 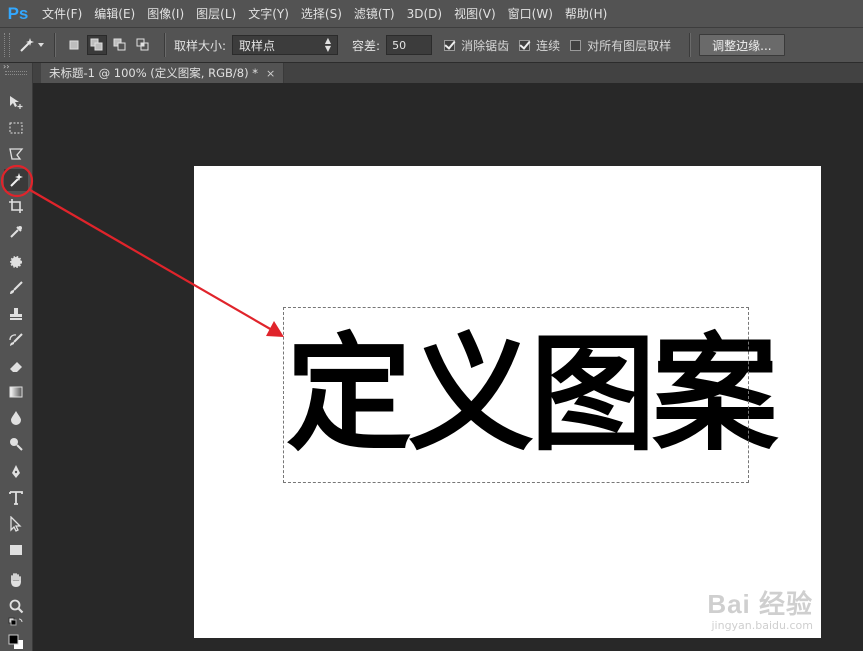 I want to click on watermark-logo: Bai 经验, so click(x=760, y=604).